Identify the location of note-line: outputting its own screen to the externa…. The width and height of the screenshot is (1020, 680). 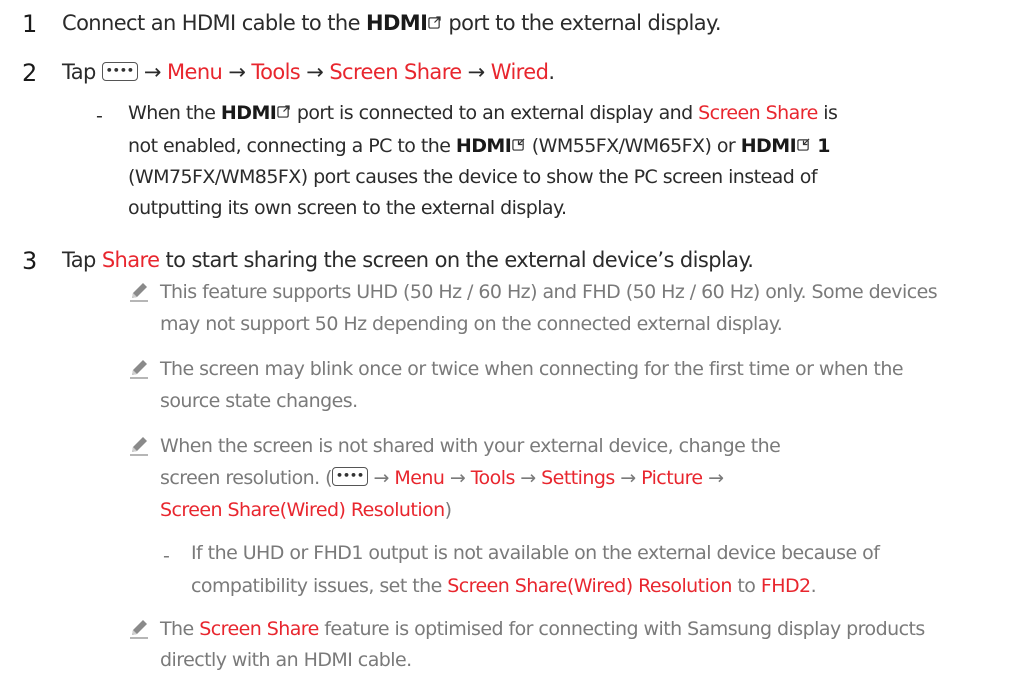
(347, 208).